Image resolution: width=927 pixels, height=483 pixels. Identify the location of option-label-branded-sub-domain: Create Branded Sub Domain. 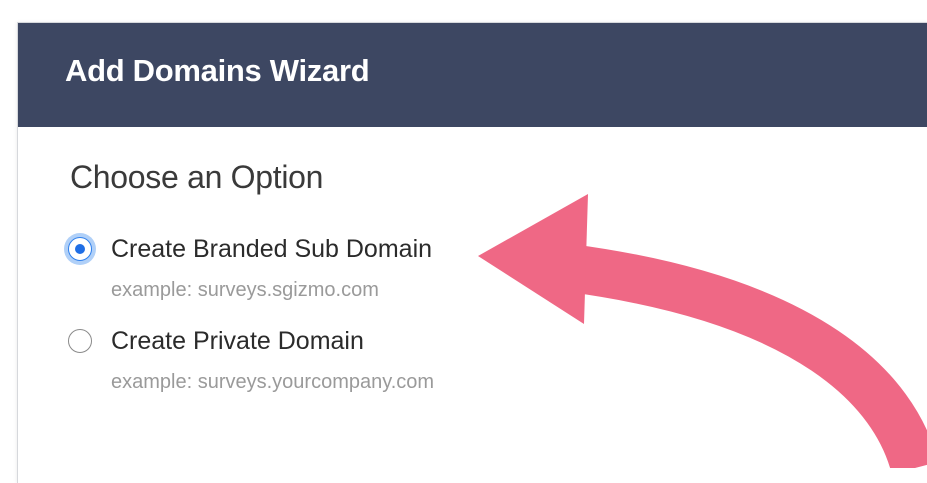
(271, 249).